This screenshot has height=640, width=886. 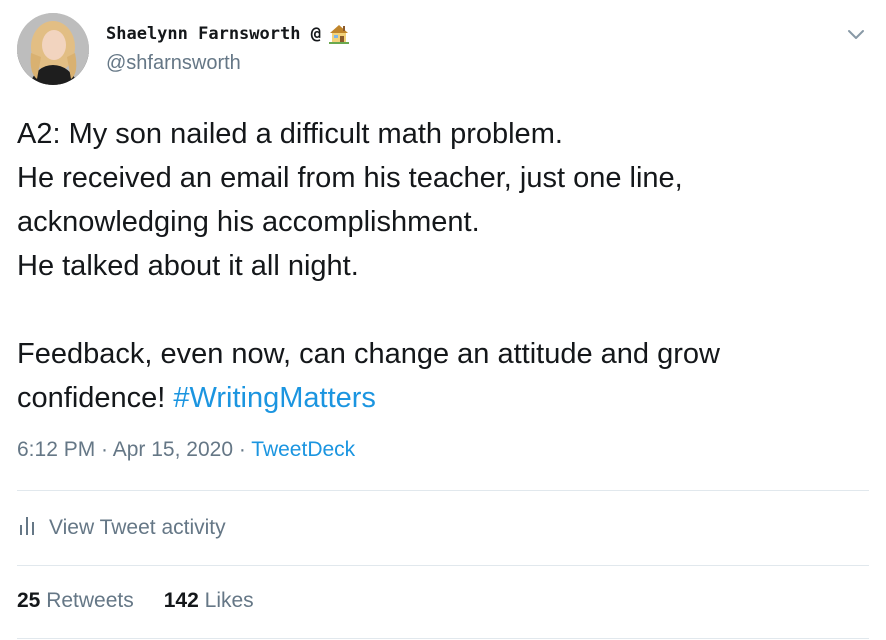 I want to click on house-icon, so click(x=339, y=34).